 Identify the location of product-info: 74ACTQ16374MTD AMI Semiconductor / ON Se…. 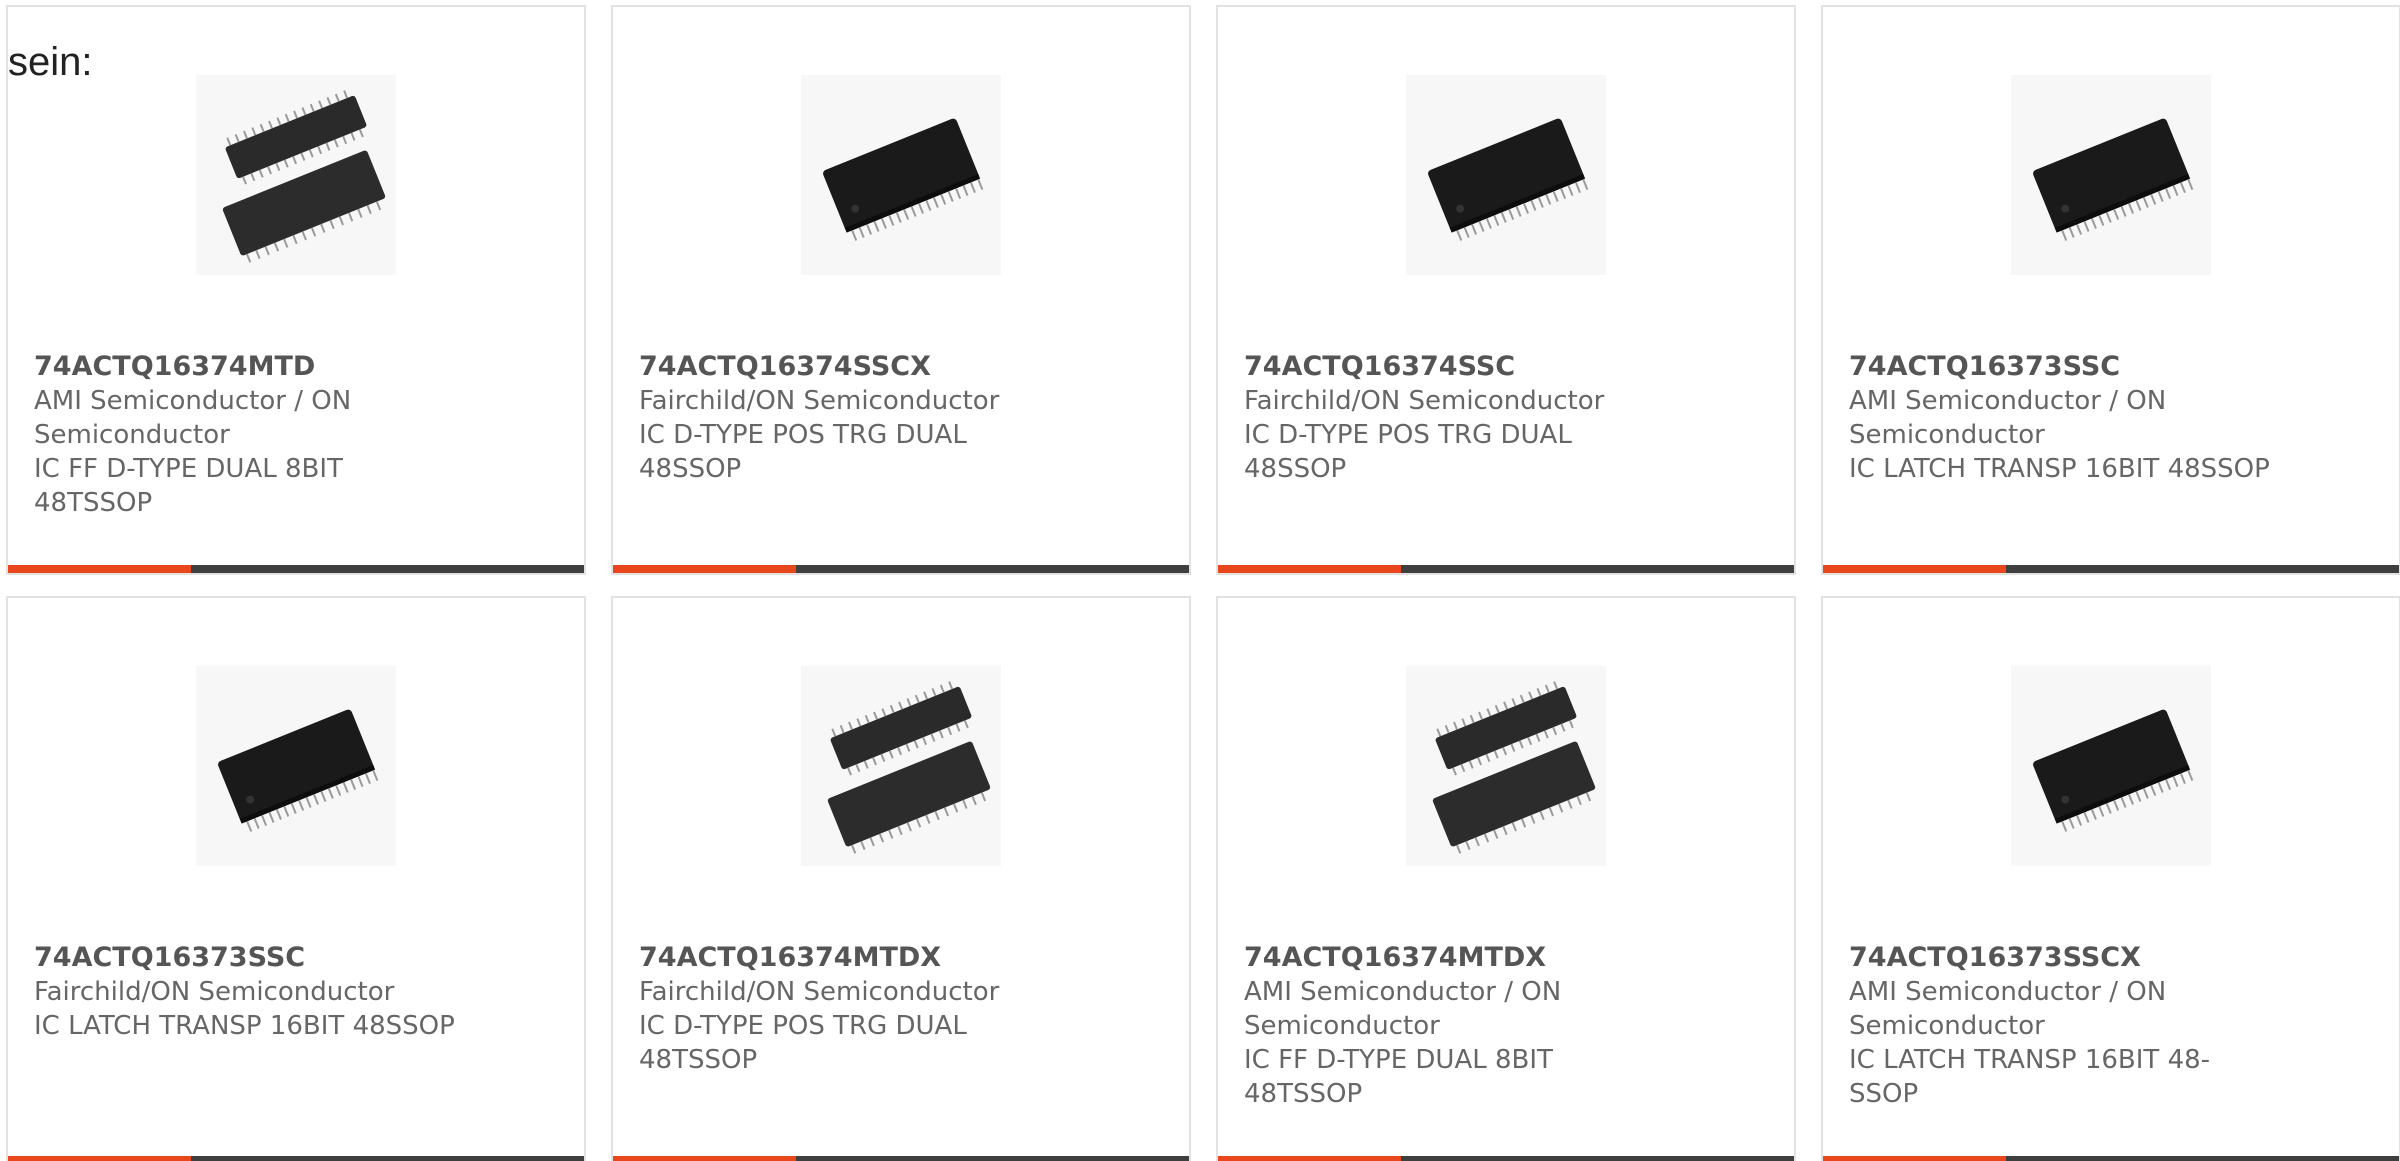
(249, 435).